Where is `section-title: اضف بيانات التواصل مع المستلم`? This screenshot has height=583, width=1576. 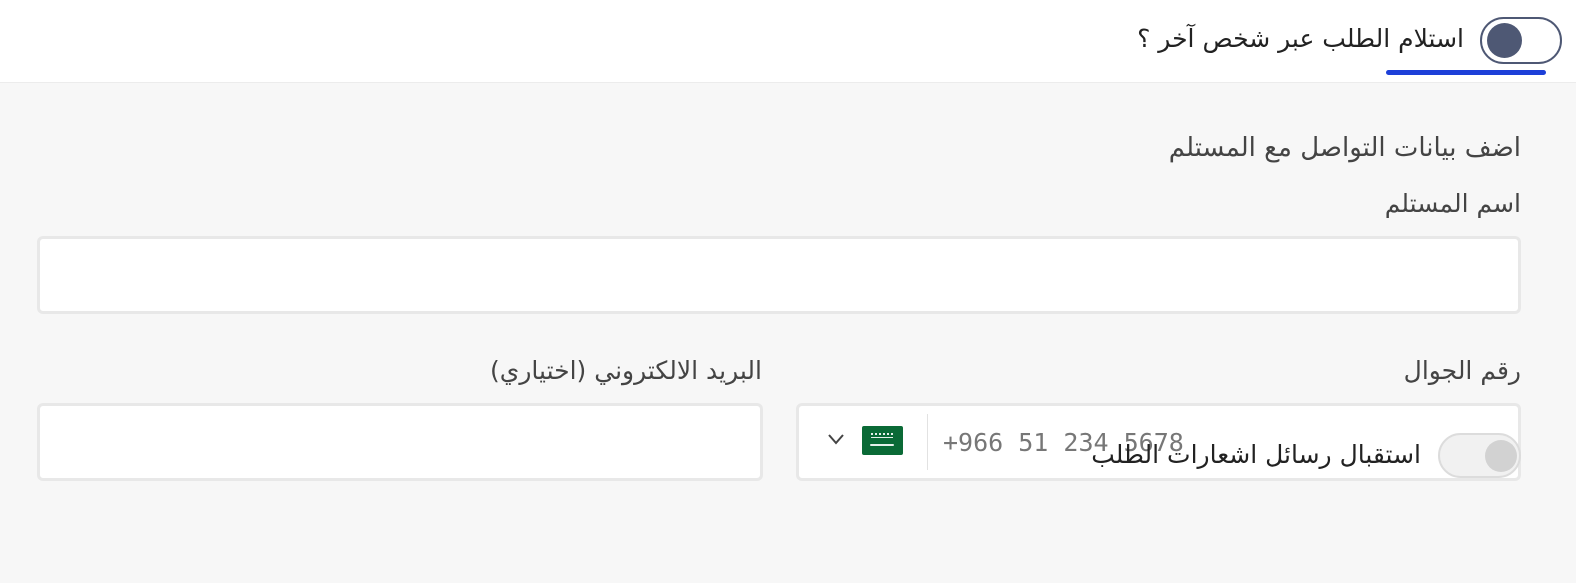 section-title: اضف بيانات التواصل مع المستلم is located at coordinates (1344, 148).